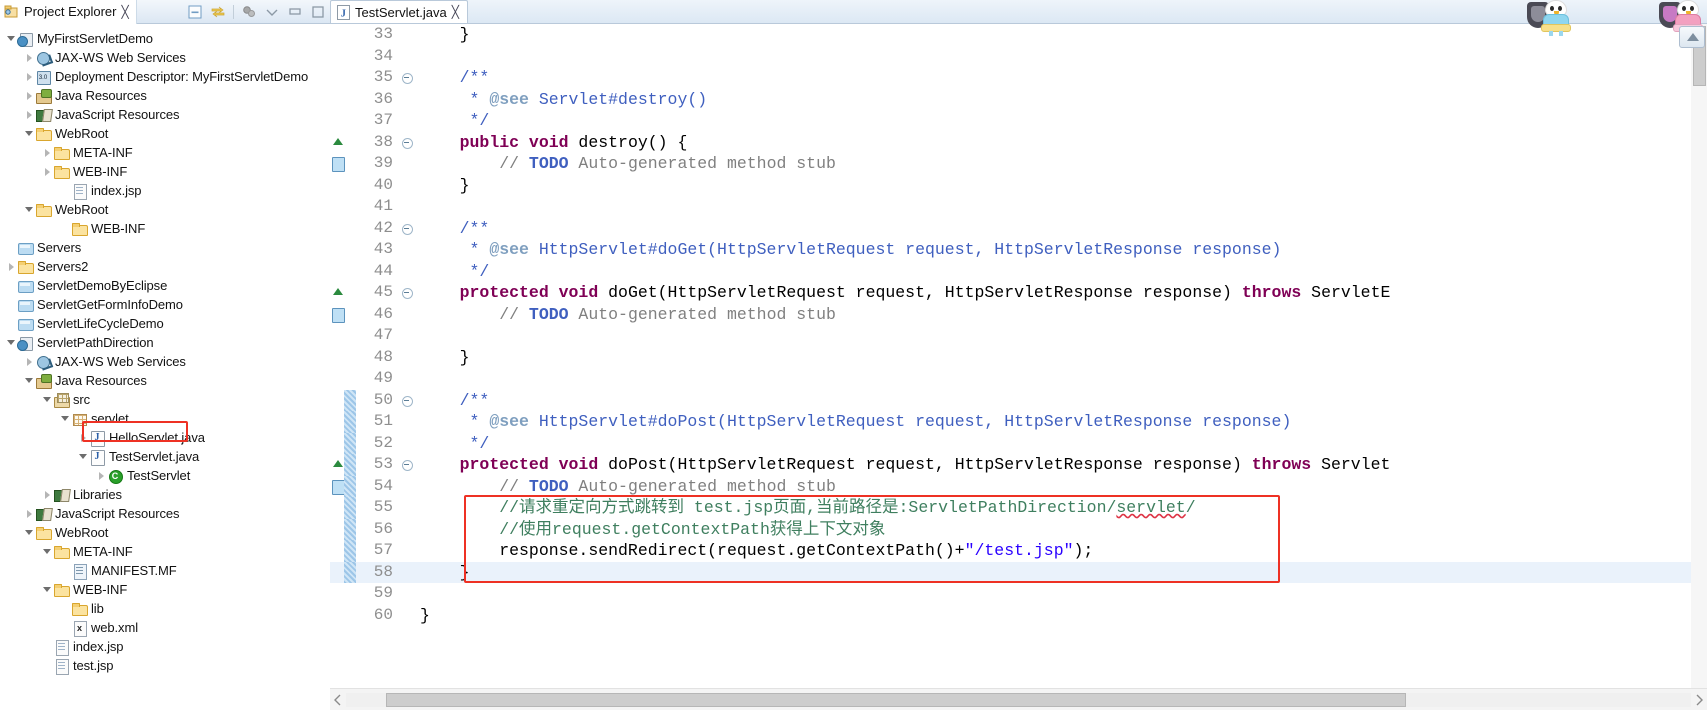 The width and height of the screenshot is (1707, 710). I want to click on tree-item-manifest-mf: MANIFEST.MF, so click(165, 570).